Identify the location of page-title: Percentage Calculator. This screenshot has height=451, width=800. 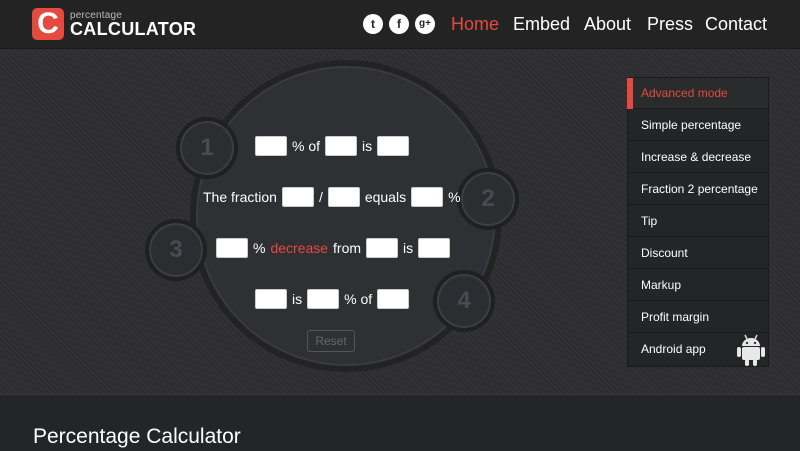
(137, 436).